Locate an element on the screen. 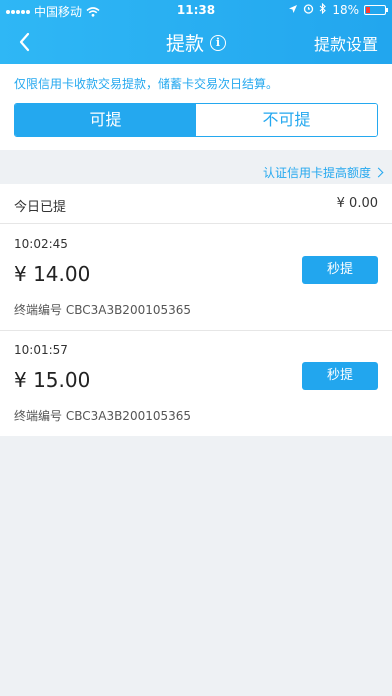  upgrade-limit-label: 认证信用卡提高额度 is located at coordinates (316, 173).